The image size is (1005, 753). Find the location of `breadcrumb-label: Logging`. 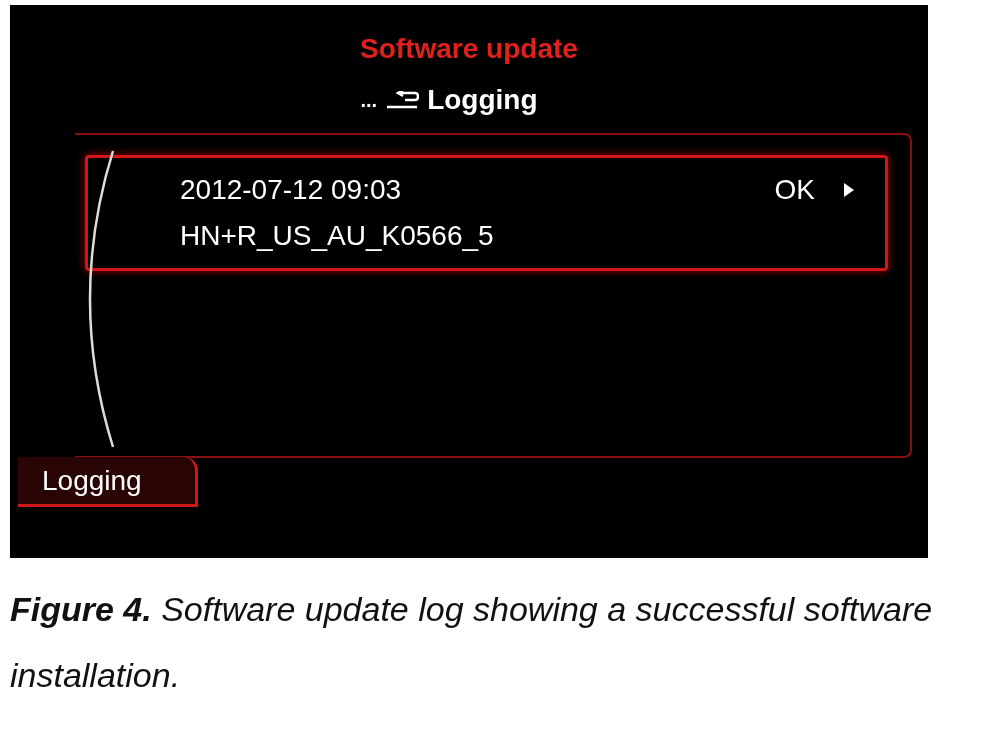

breadcrumb-label: Logging is located at coordinates (482, 100).